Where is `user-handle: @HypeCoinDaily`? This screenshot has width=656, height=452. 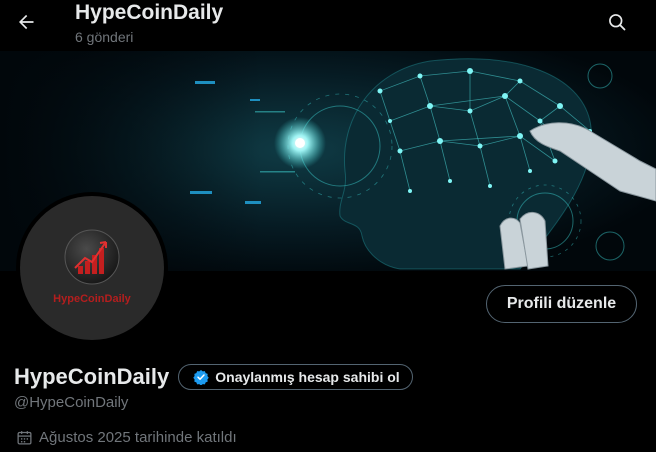
user-handle: @HypeCoinDaily is located at coordinates (71, 402).